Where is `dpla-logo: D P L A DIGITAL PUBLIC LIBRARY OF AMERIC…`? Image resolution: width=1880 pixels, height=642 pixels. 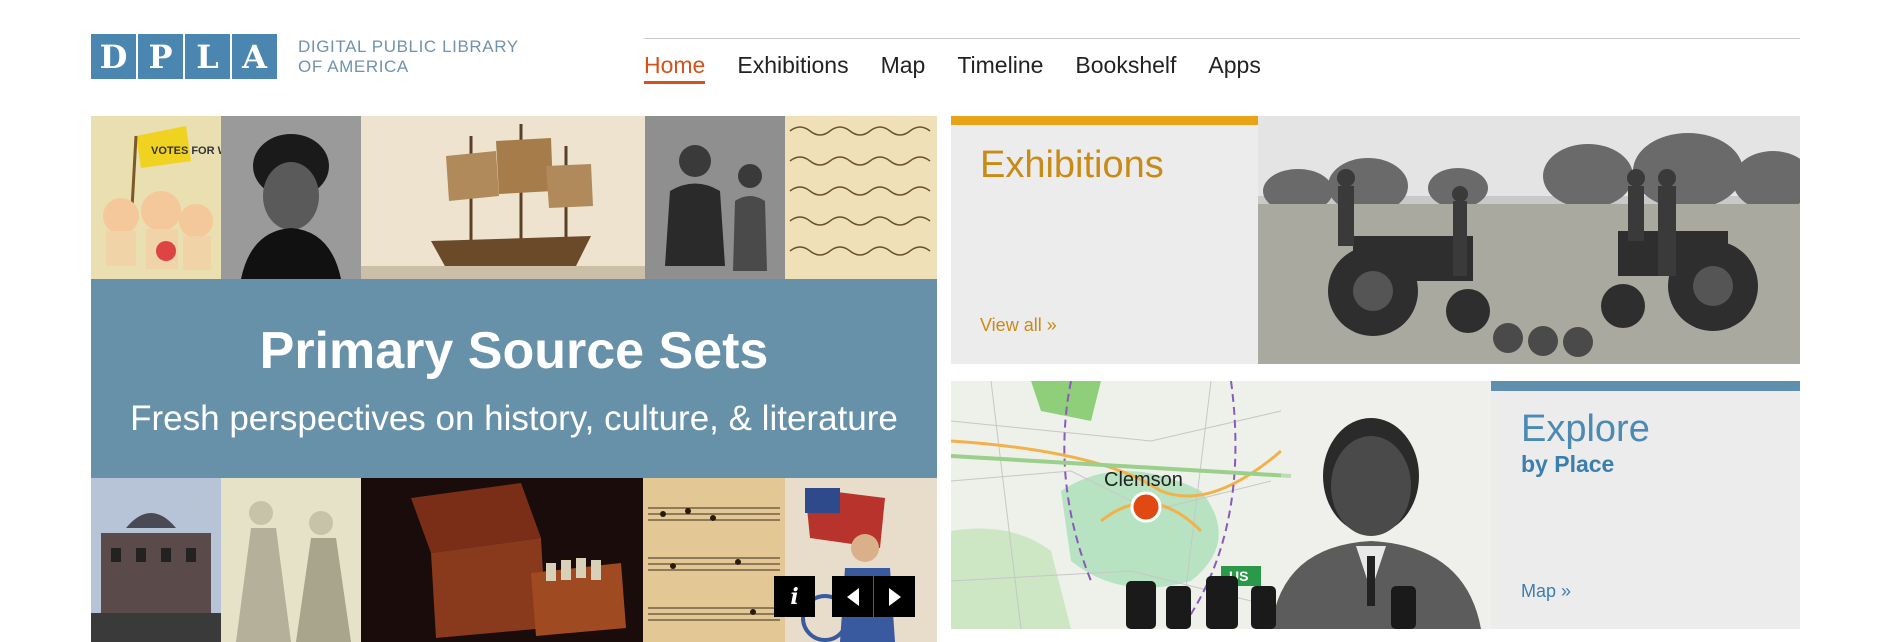
dpla-logo: D P L A DIGITAL PUBLIC LIBRARY OF AMERIC… is located at coordinates (305, 56).